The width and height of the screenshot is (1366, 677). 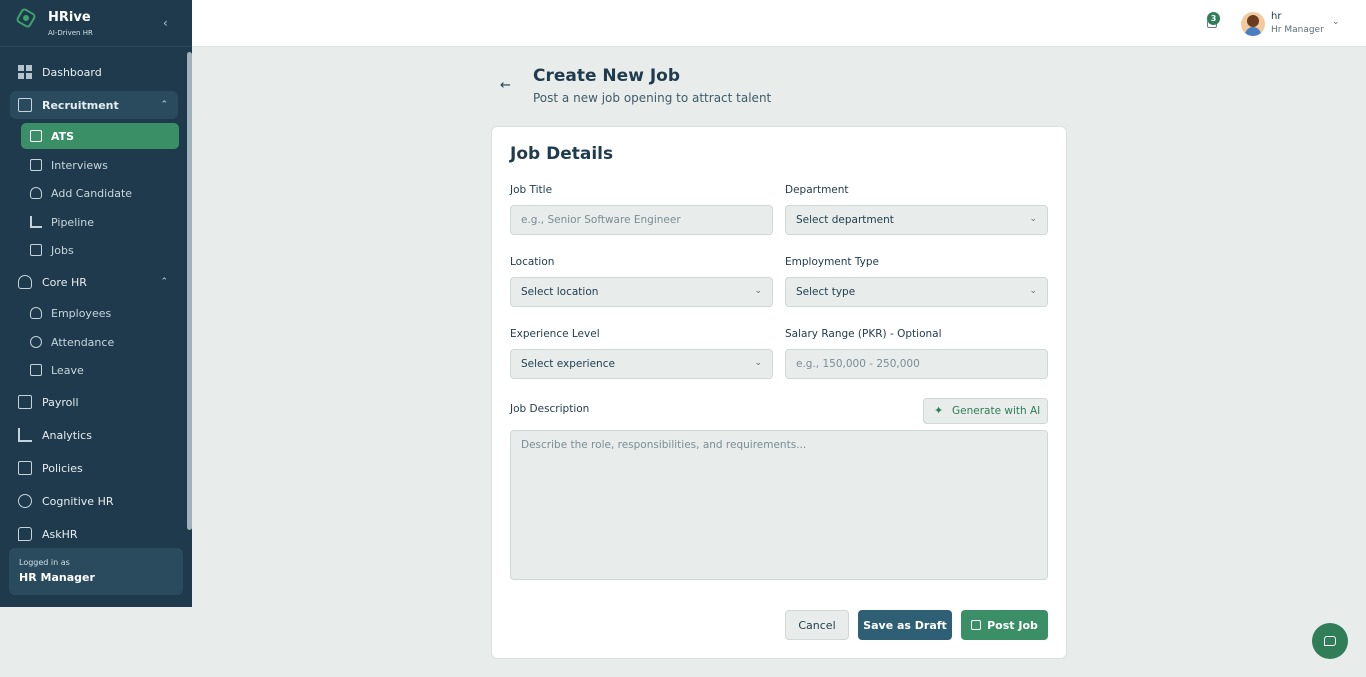 I want to click on avatar, so click(x=1253, y=24).